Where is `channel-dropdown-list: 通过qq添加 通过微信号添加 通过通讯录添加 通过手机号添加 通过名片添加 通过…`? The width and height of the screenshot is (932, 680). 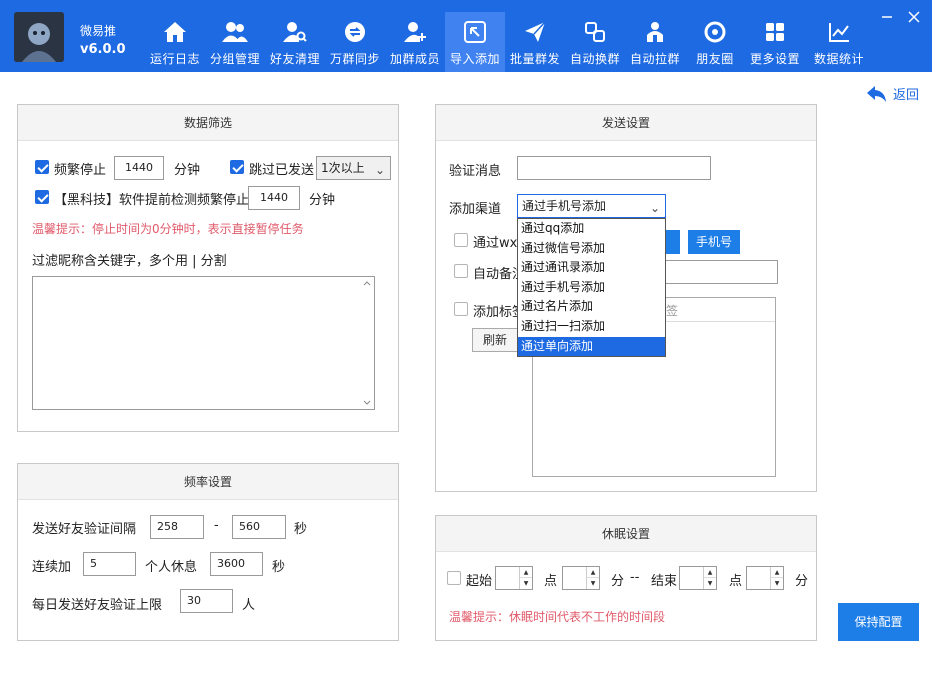
channel-dropdown-list: 通过qq添加 通过微信号添加 通过通讯录添加 通过手机号添加 通过名片添加 通过… is located at coordinates (591, 287).